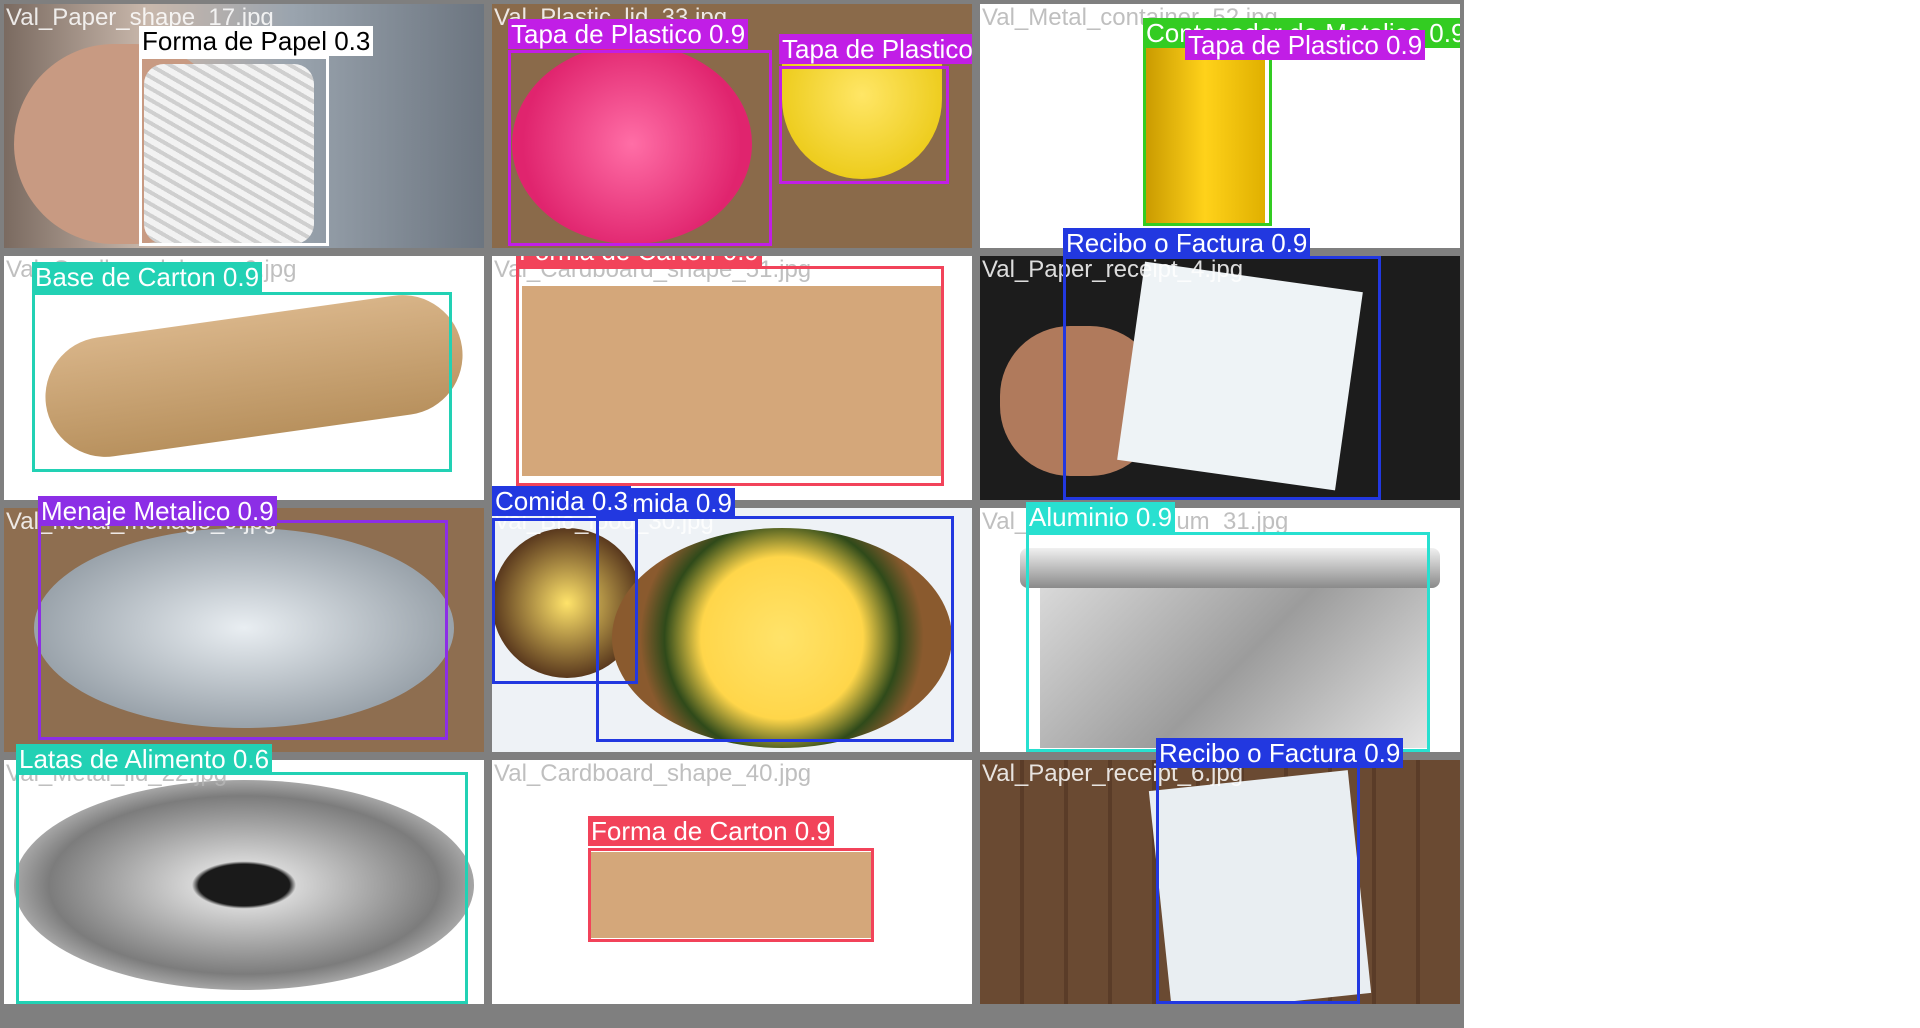  Describe the element at coordinates (1101, 517) in the screenshot. I see `detection-label: Aluminio 0.9` at that location.